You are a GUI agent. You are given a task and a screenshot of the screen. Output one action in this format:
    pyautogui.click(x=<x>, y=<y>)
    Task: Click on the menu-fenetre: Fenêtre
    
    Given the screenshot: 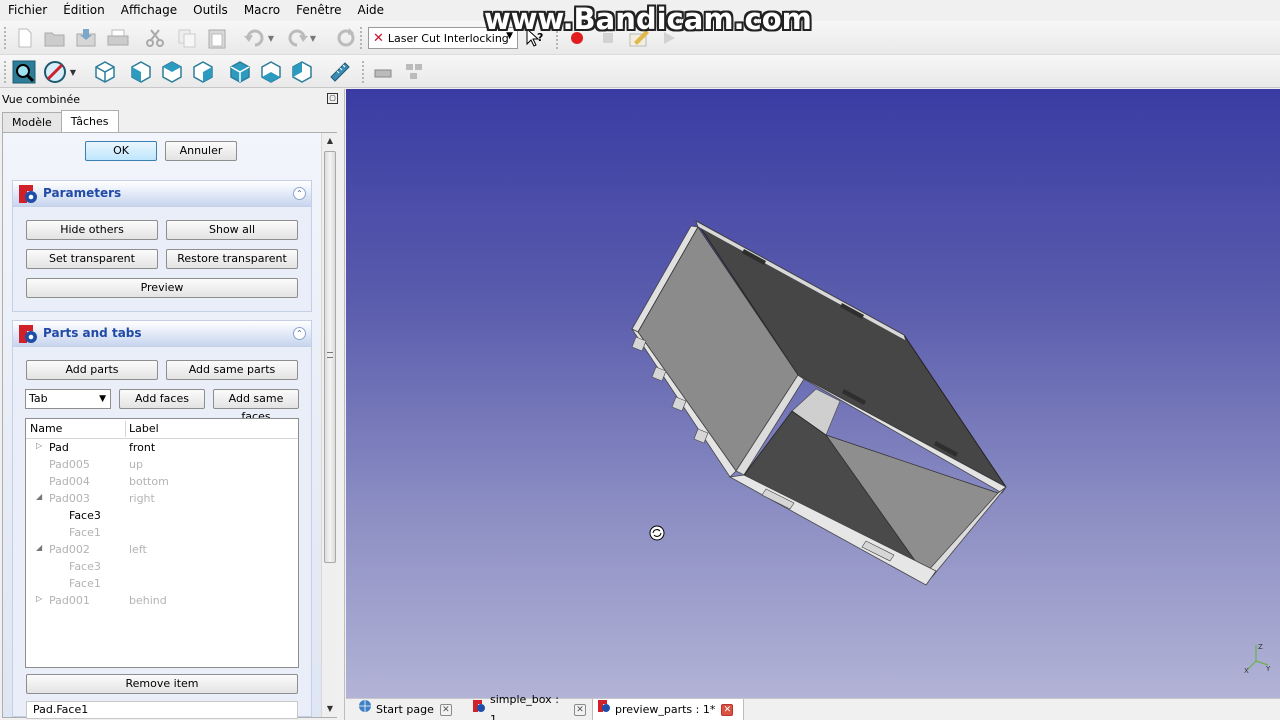 What is the action you would take?
    pyautogui.click(x=318, y=10)
    